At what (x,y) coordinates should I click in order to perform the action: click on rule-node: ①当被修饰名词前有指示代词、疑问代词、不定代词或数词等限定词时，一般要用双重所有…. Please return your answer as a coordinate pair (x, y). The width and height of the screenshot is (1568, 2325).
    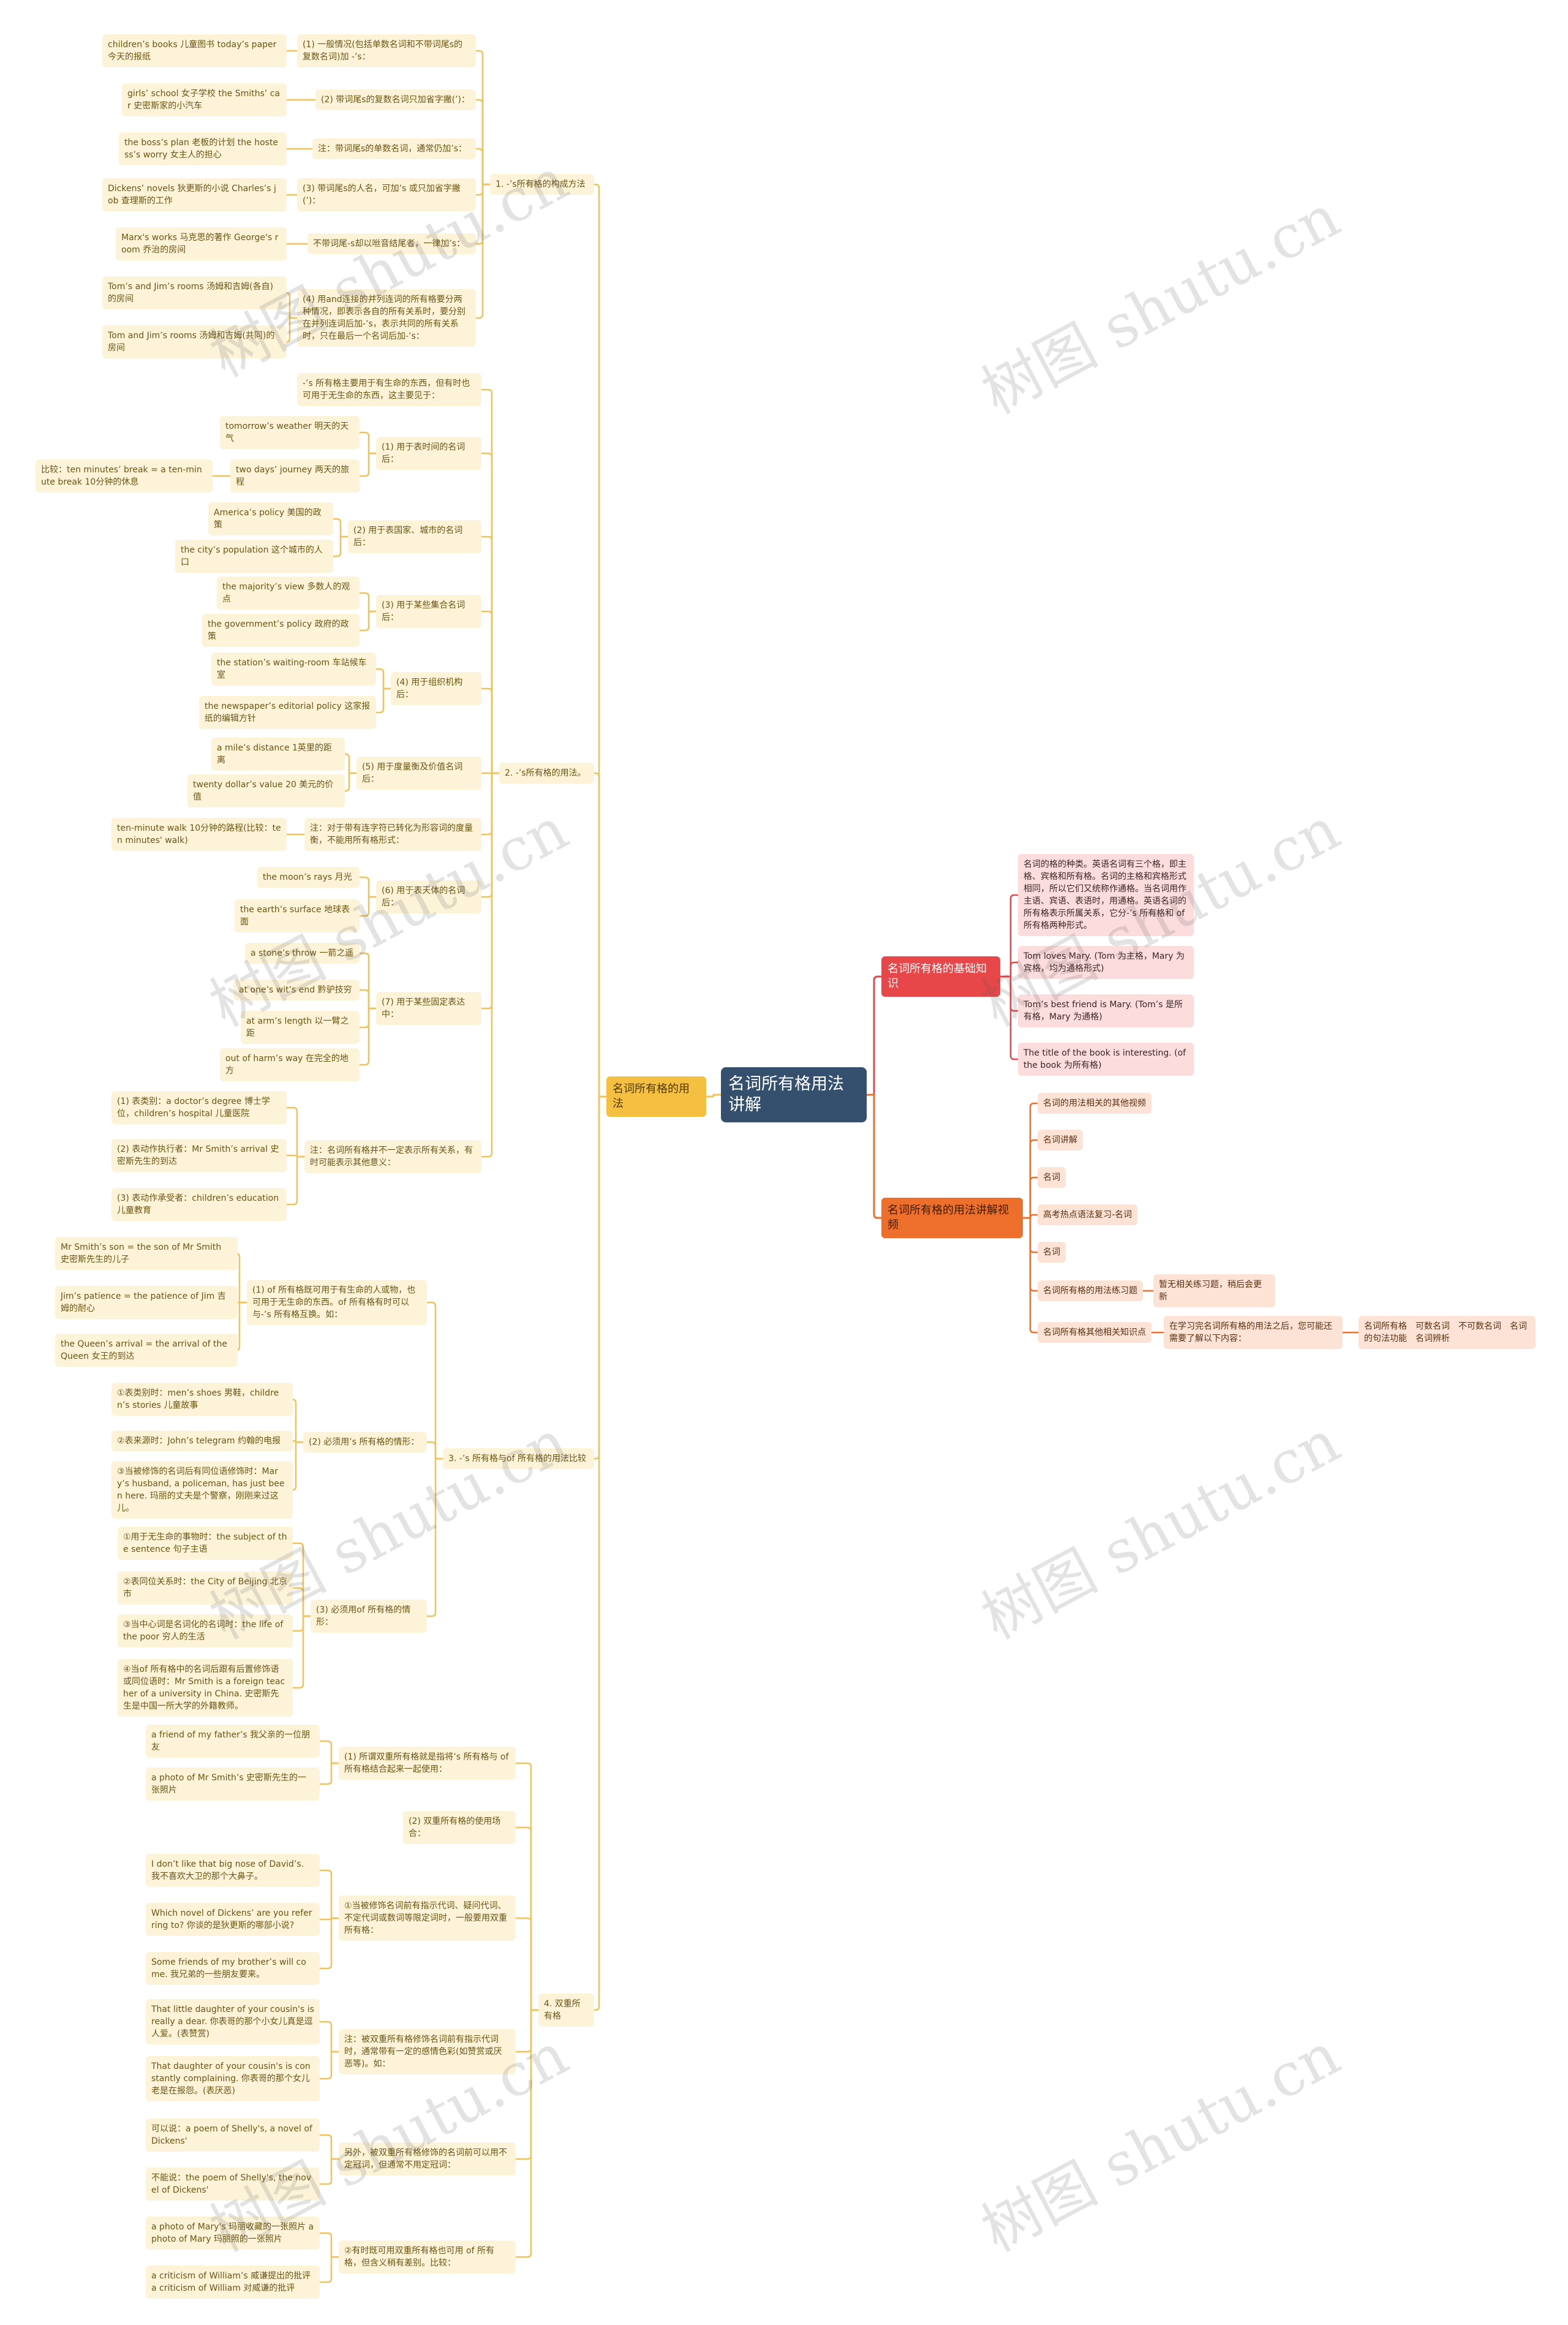
    Looking at the image, I should click on (428, 1918).